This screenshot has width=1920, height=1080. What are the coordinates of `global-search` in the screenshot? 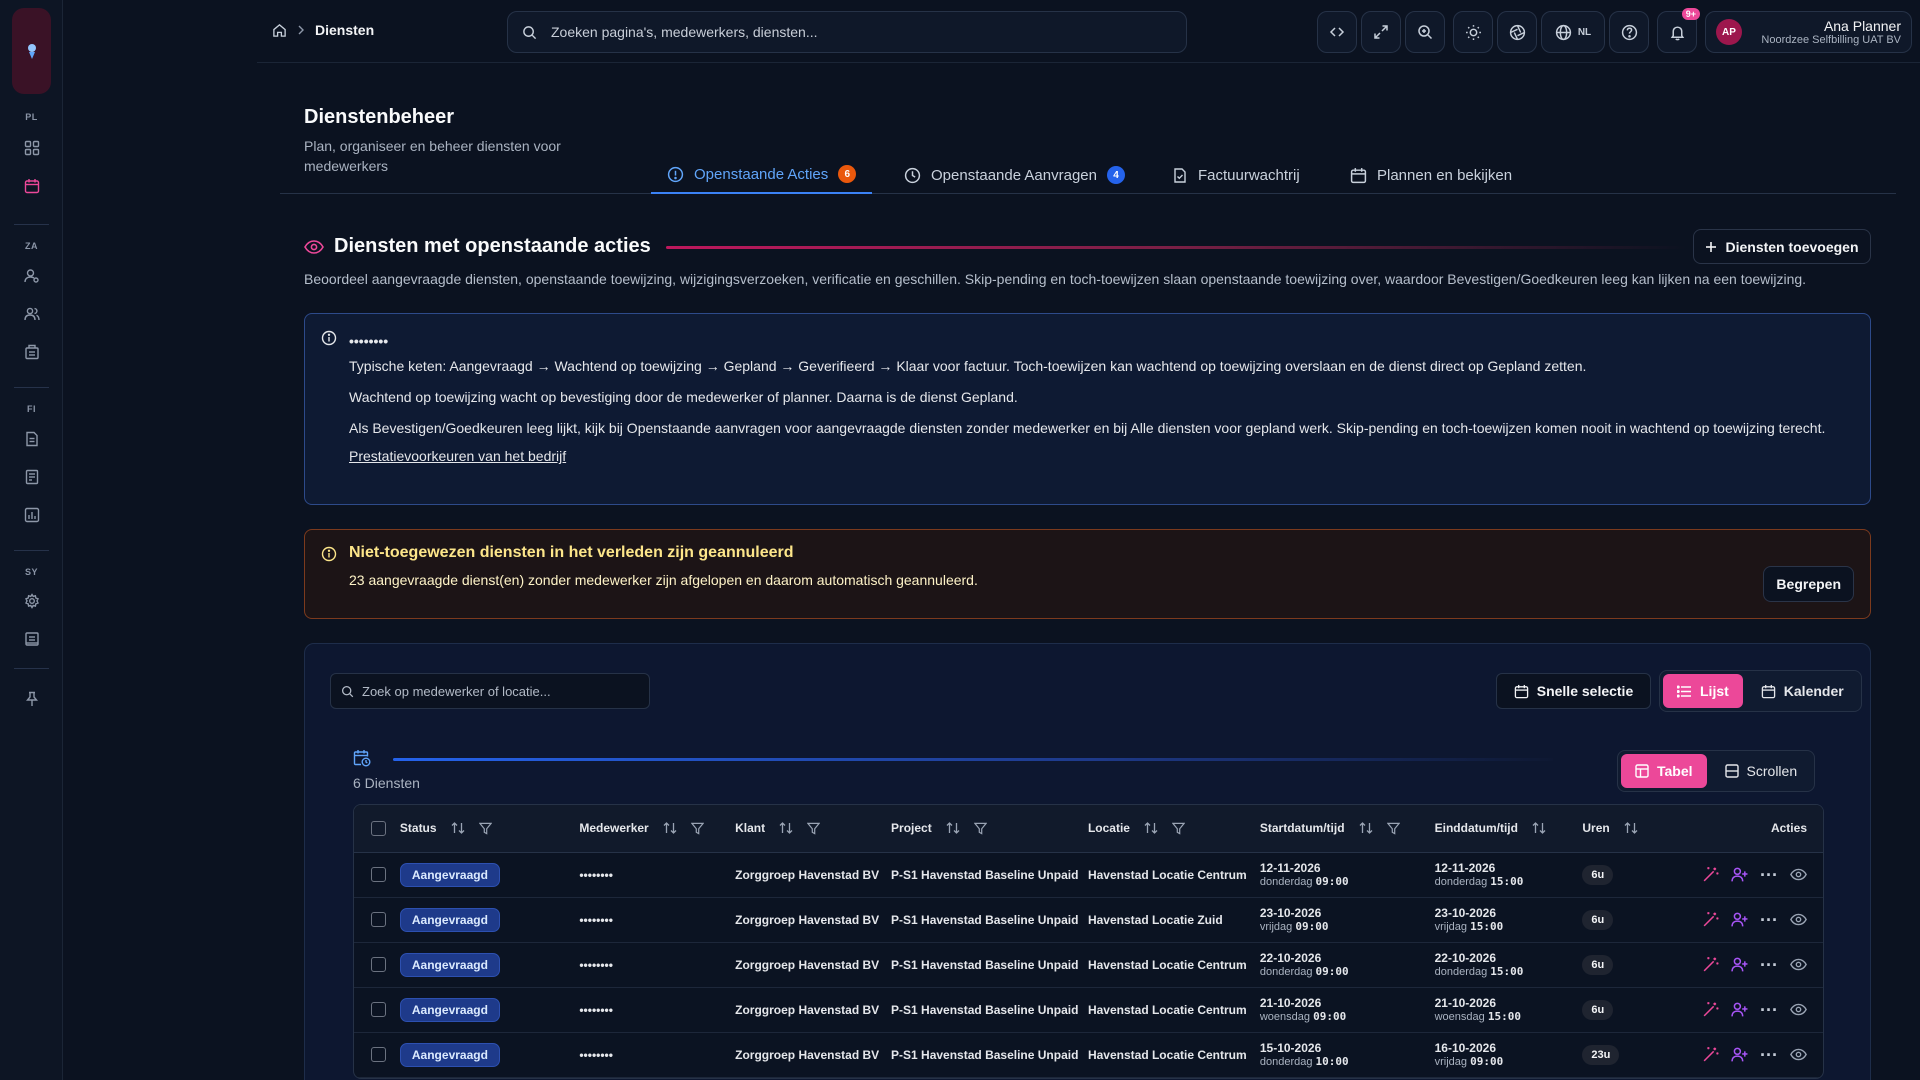 It's located at (847, 32).